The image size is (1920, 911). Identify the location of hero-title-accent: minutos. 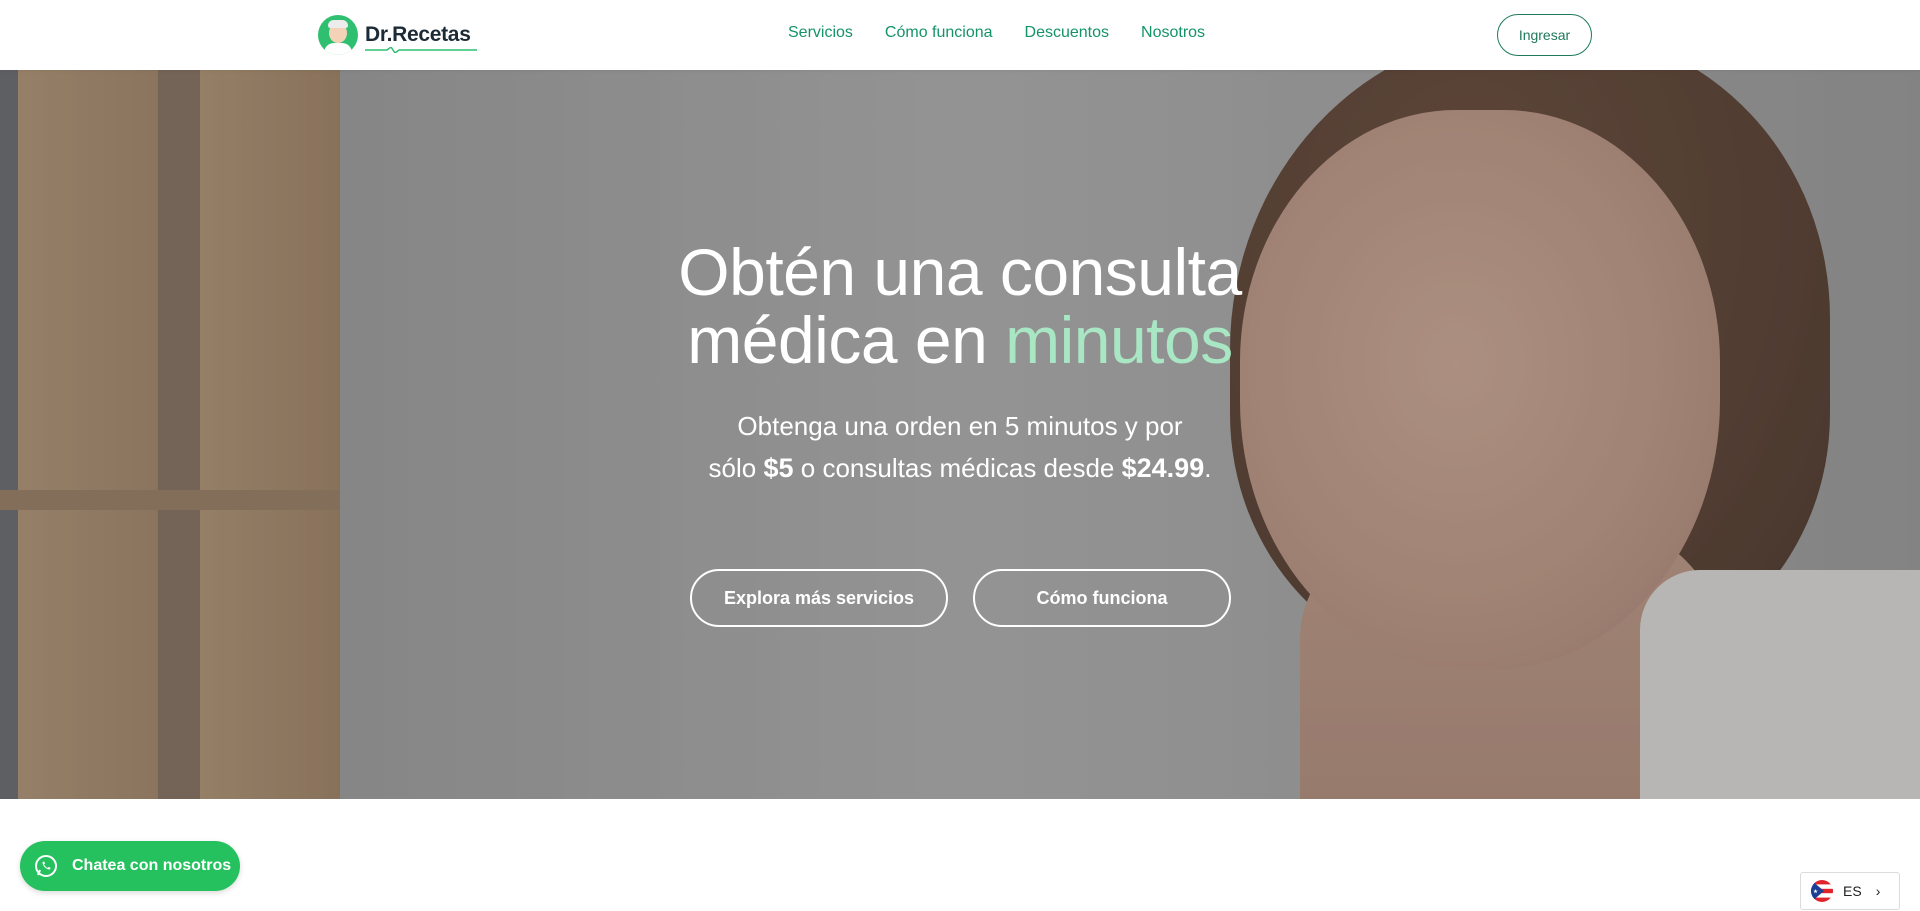
(1119, 340).